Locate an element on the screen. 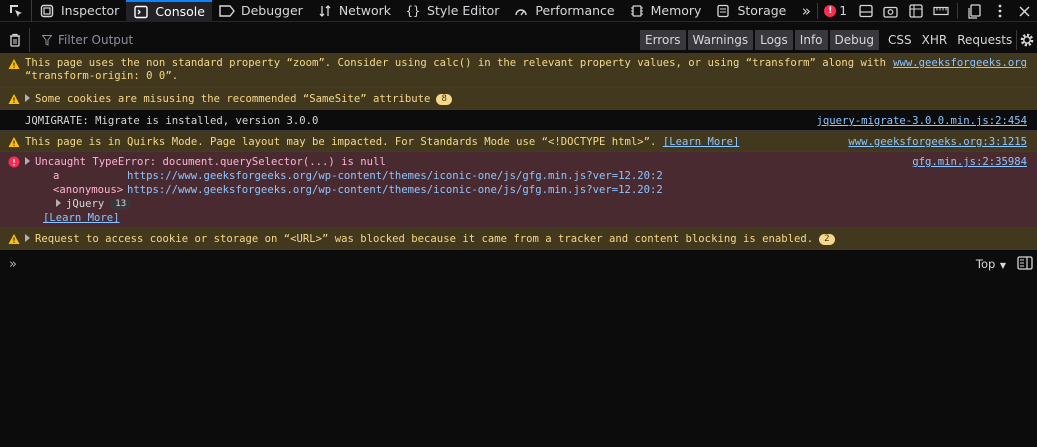 This screenshot has height=447, width=1037. element-picker-button is located at coordinates (16, 11).